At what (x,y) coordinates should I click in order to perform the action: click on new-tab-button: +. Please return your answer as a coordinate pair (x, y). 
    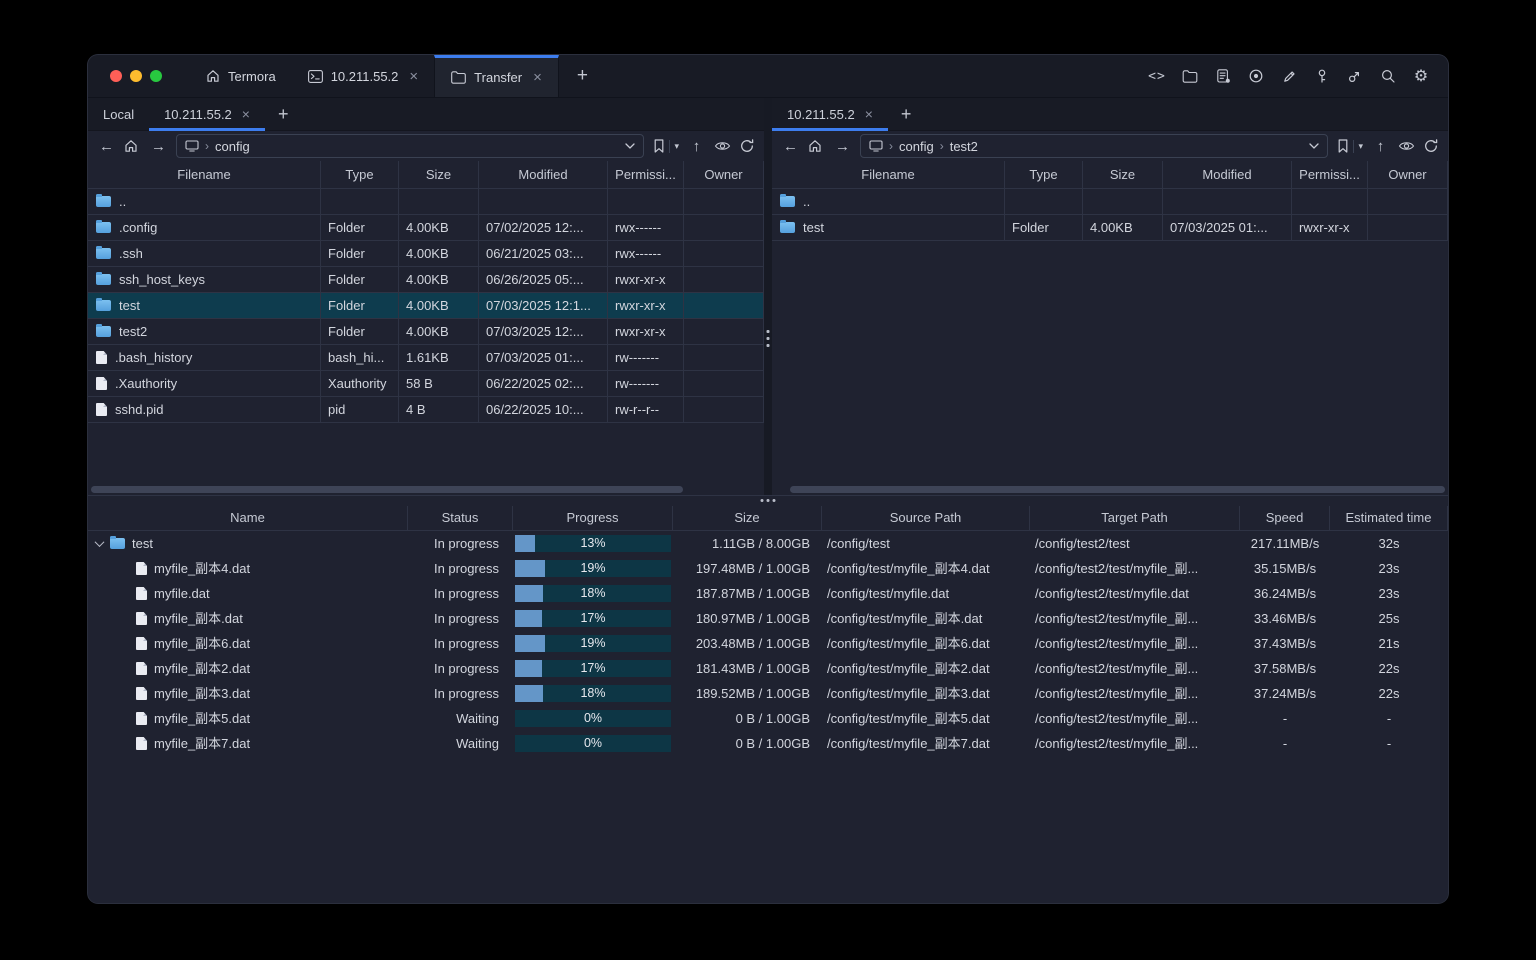
    Looking at the image, I should click on (582, 76).